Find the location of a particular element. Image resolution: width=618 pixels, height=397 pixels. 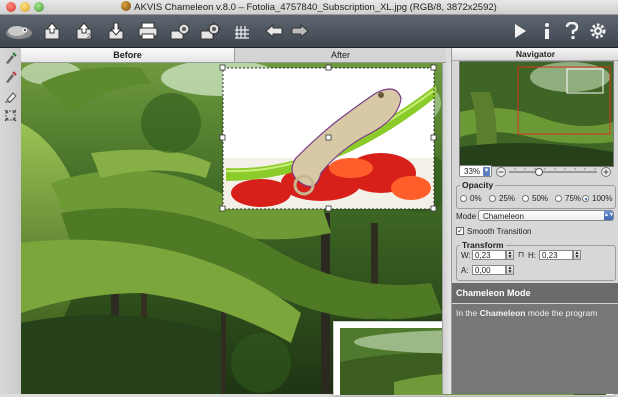

zoom-select: 33% ▼ is located at coordinates (475, 171).